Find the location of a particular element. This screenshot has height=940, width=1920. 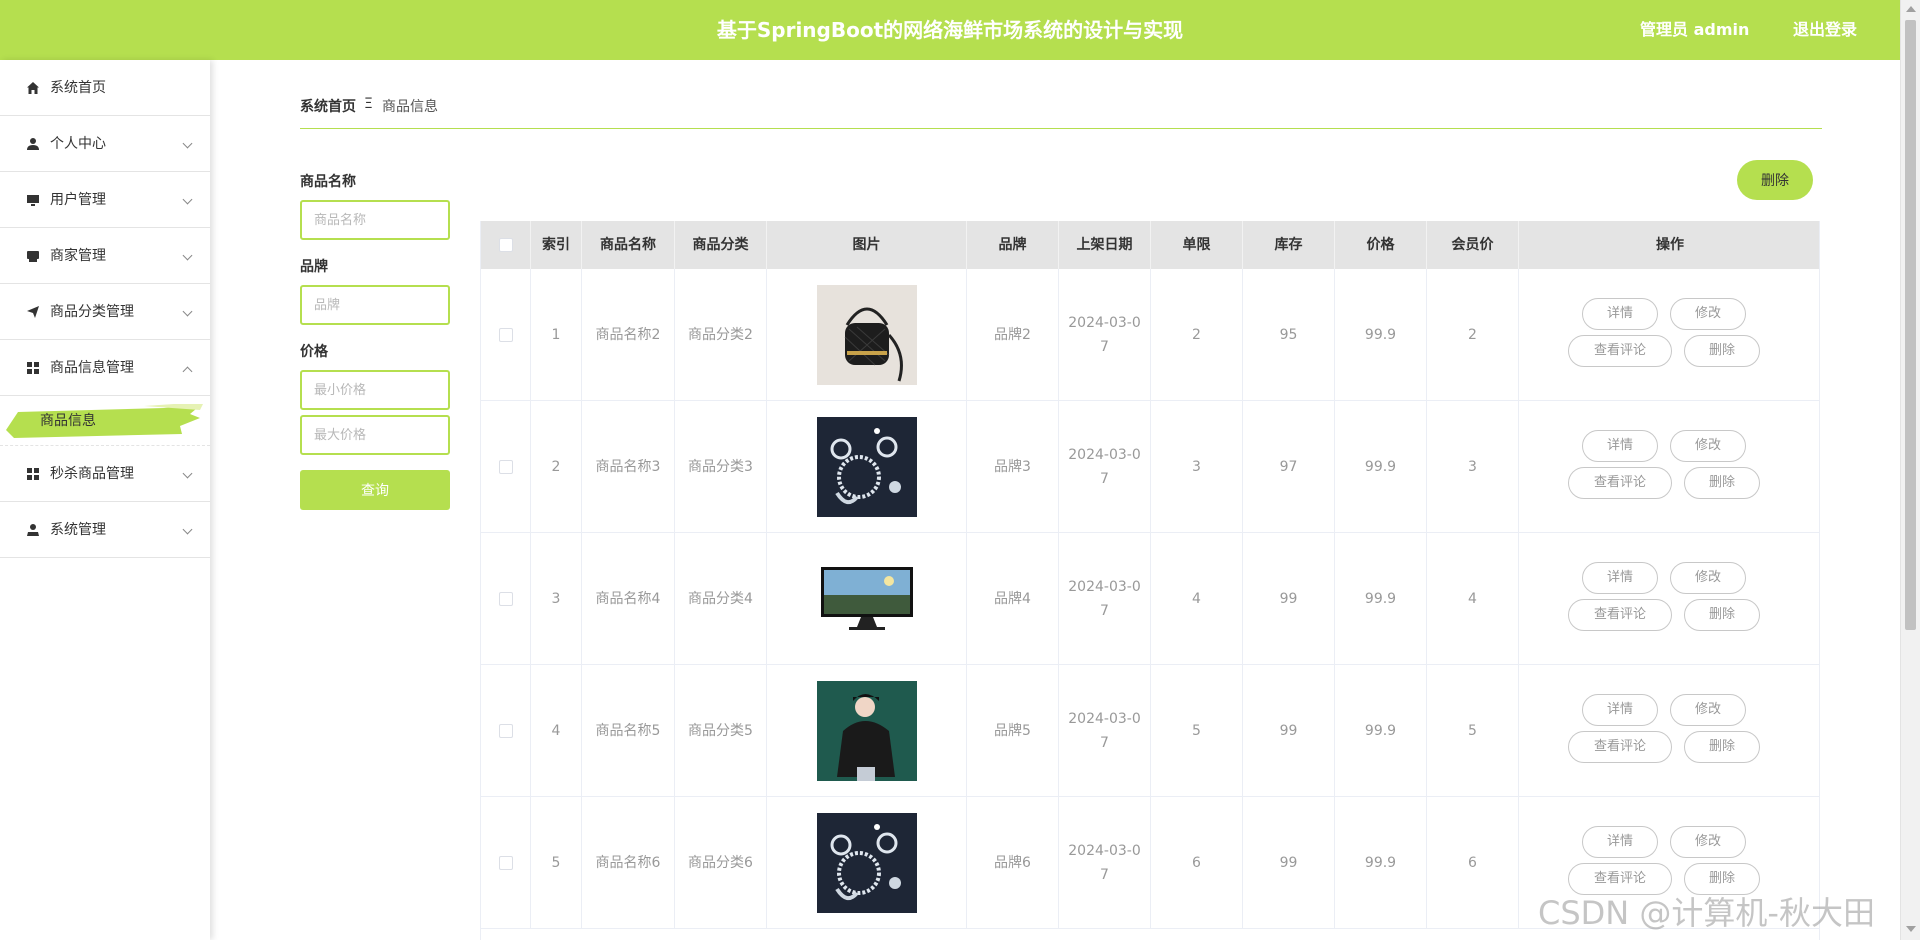

sidebar-subitem-product-info: 商品信息 is located at coordinates (105, 421).